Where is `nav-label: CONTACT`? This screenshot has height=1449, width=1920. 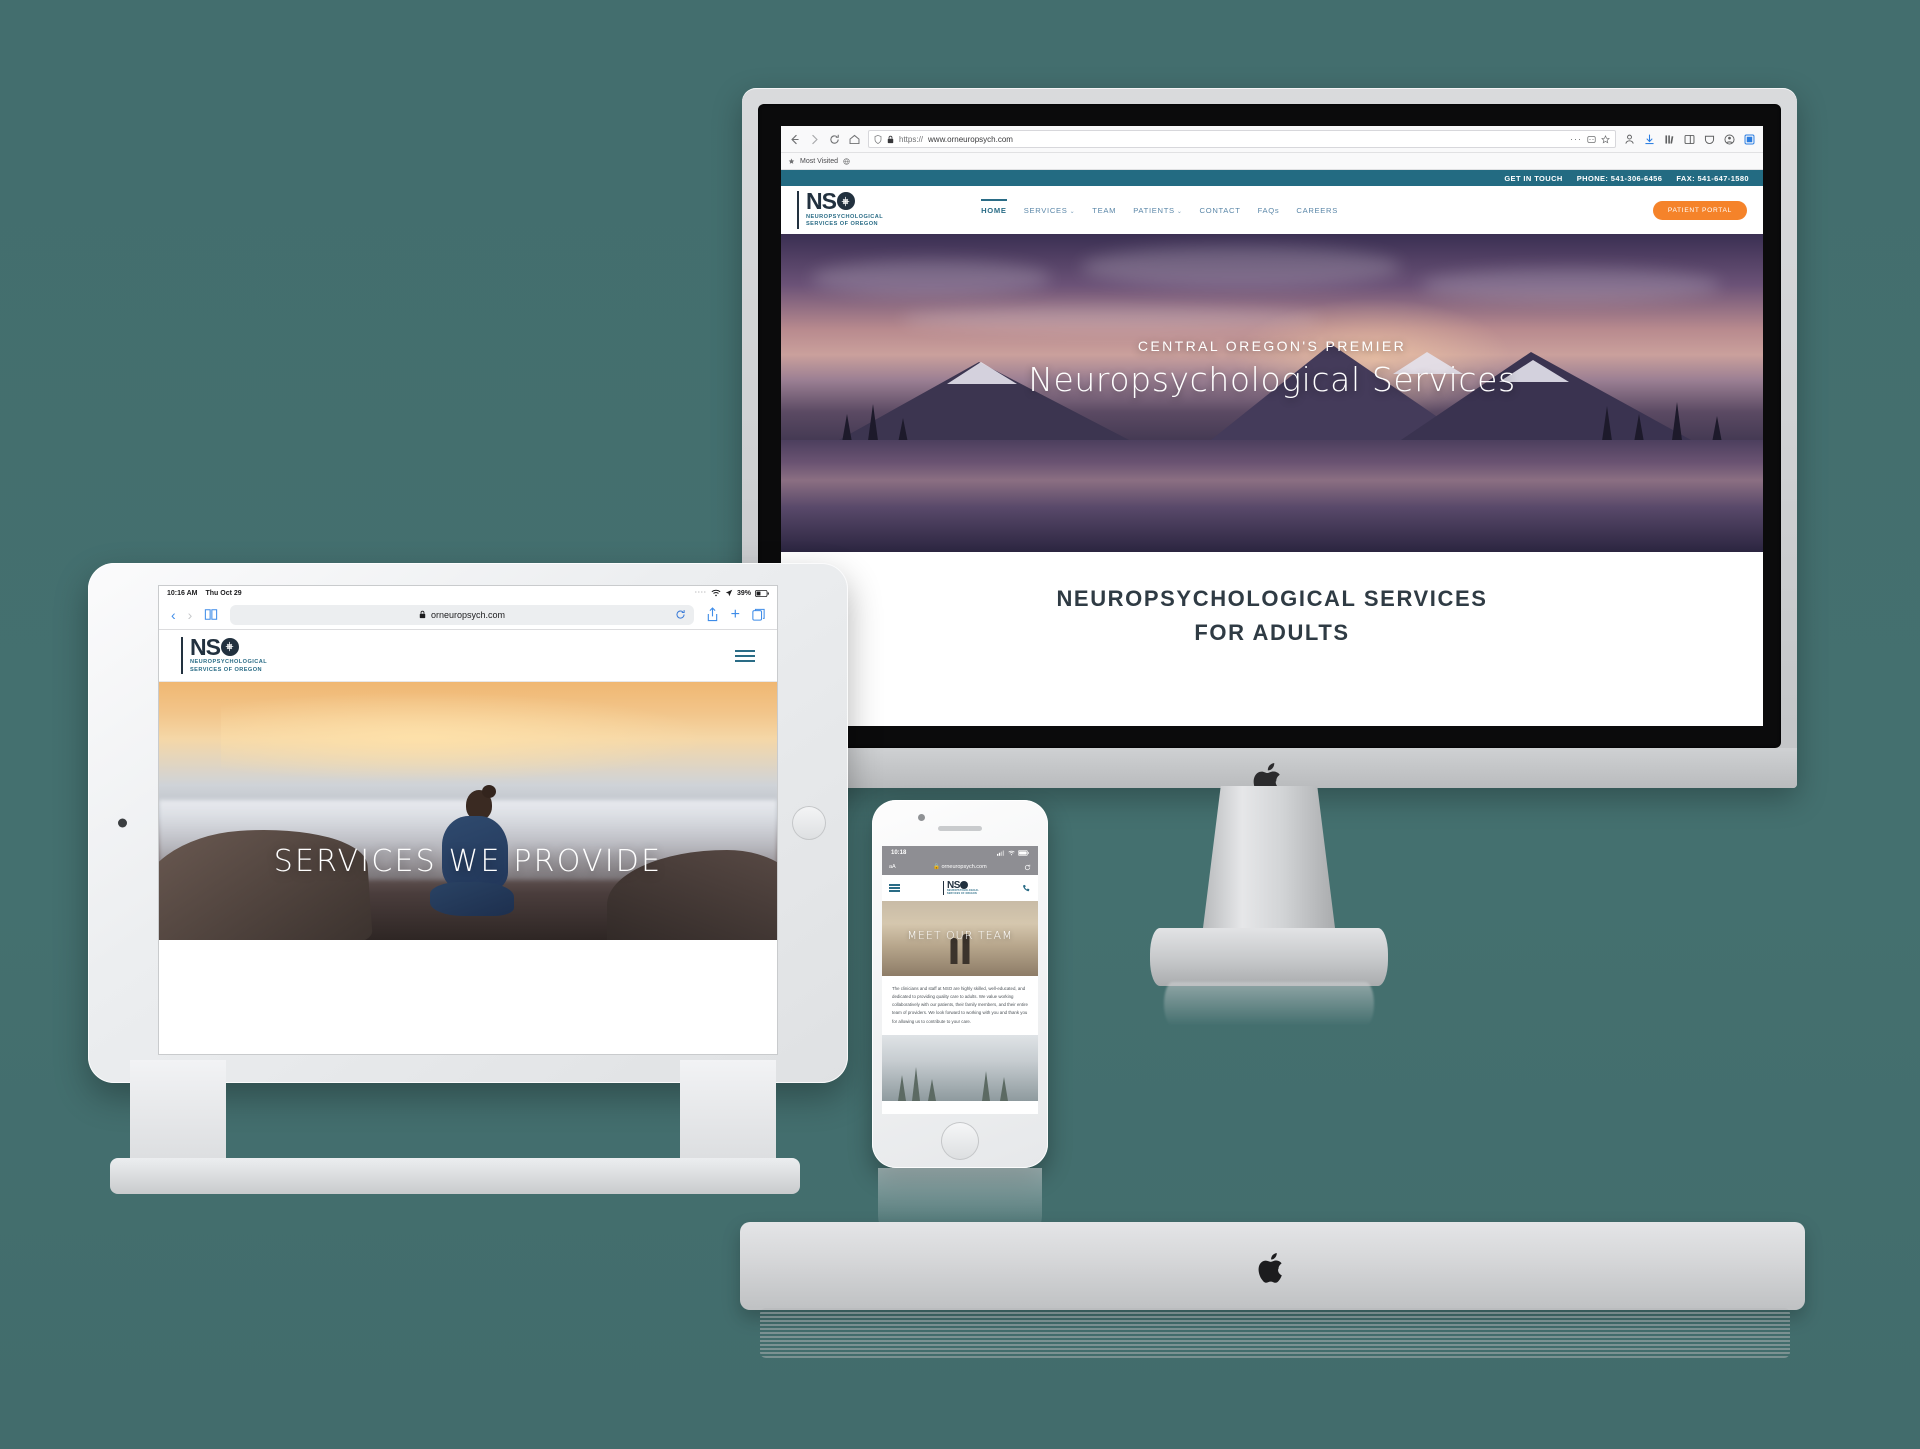
nav-label: CONTACT is located at coordinates (1220, 210).